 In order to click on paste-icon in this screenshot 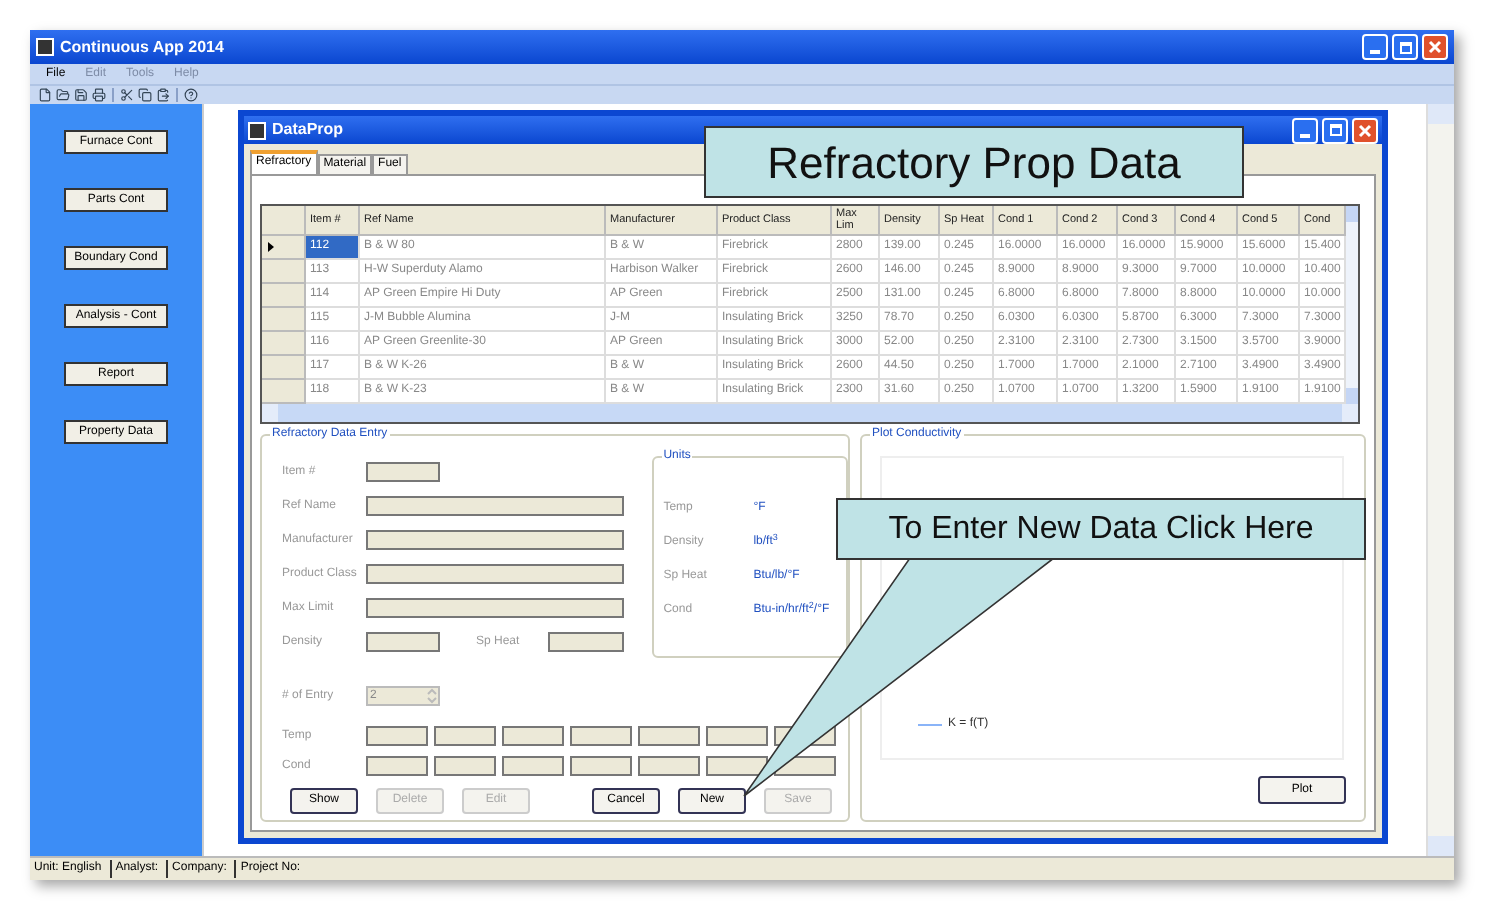, I will do `click(163, 95)`.